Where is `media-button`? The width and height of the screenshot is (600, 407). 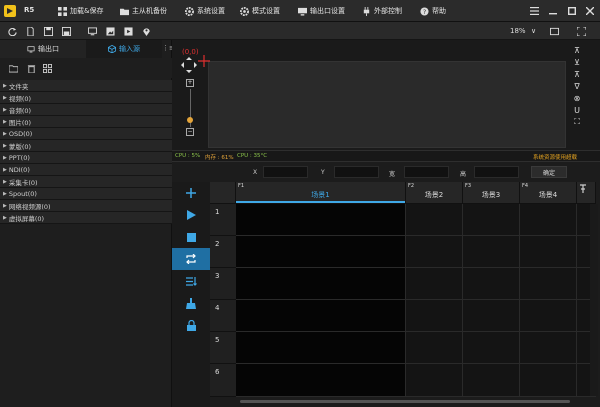
media-button is located at coordinates (128, 31).